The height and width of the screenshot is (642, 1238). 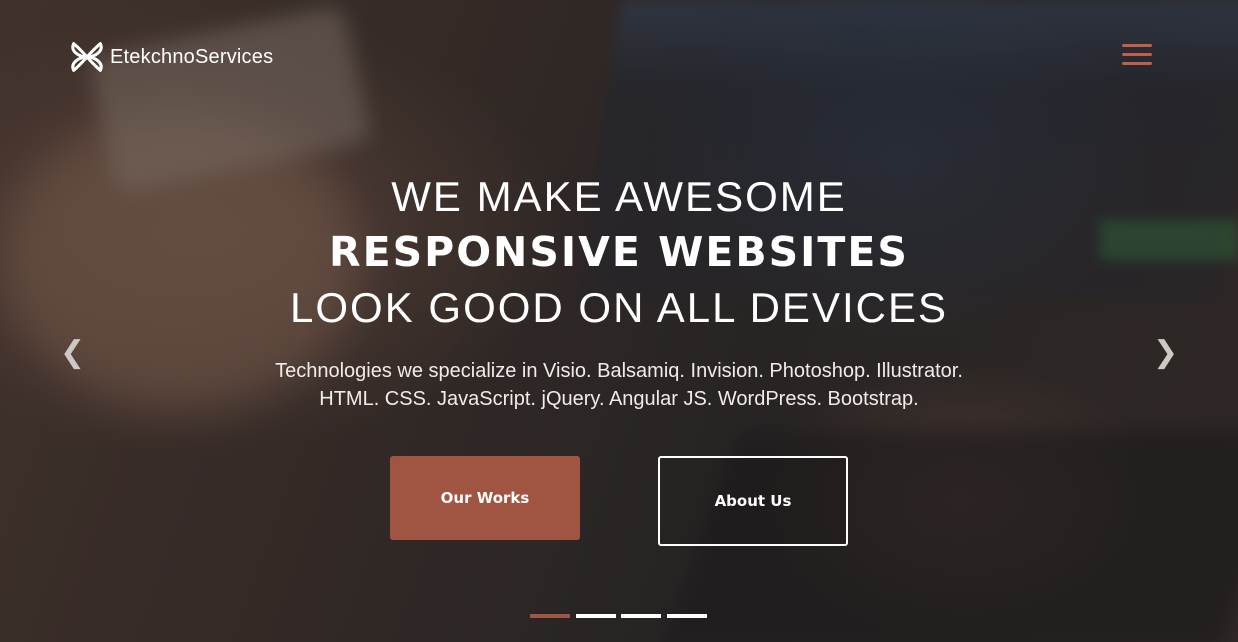 What do you see at coordinates (619, 252) in the screenshot?
I see `hero-headline-line2: RESPONSIVE WEBSITES` at bounding box center [619, 252].